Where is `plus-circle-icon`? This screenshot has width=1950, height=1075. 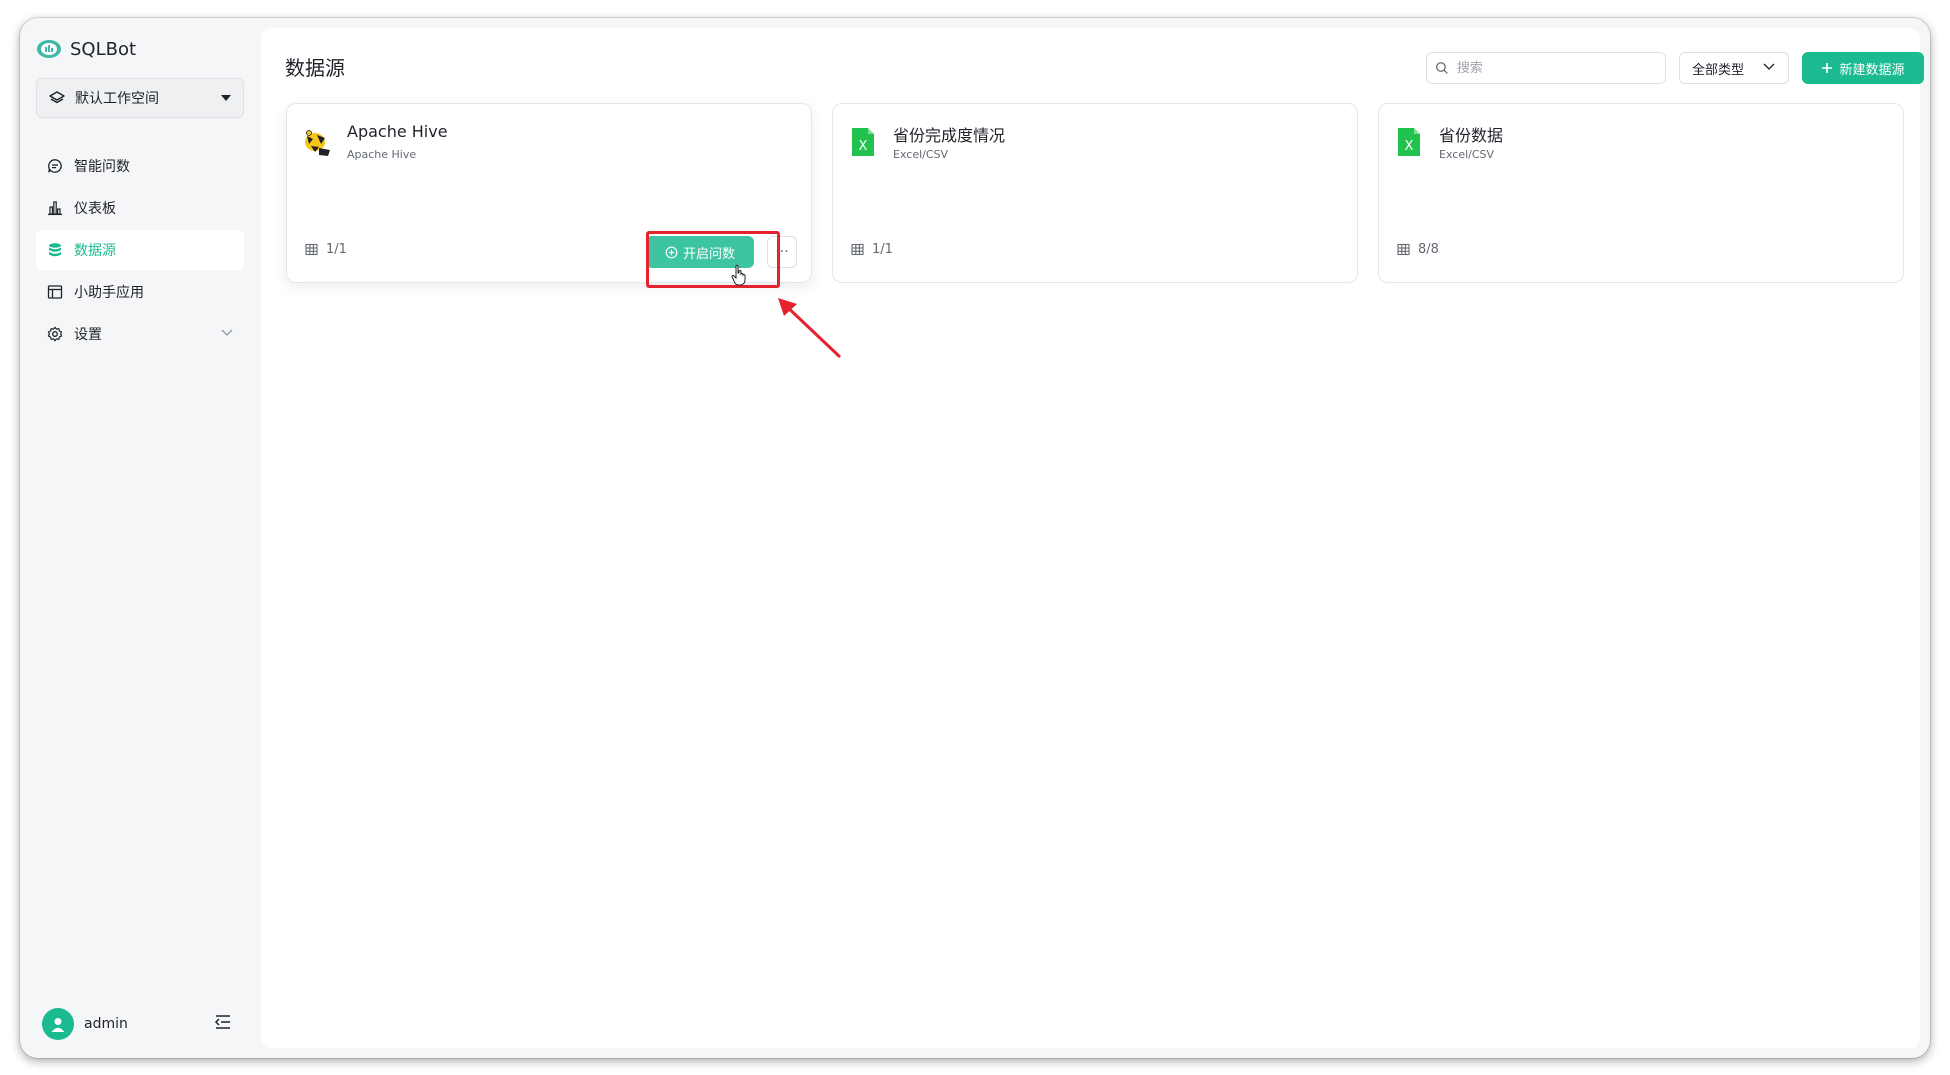
plus-circle-icon is located at coordinates (671, 252).